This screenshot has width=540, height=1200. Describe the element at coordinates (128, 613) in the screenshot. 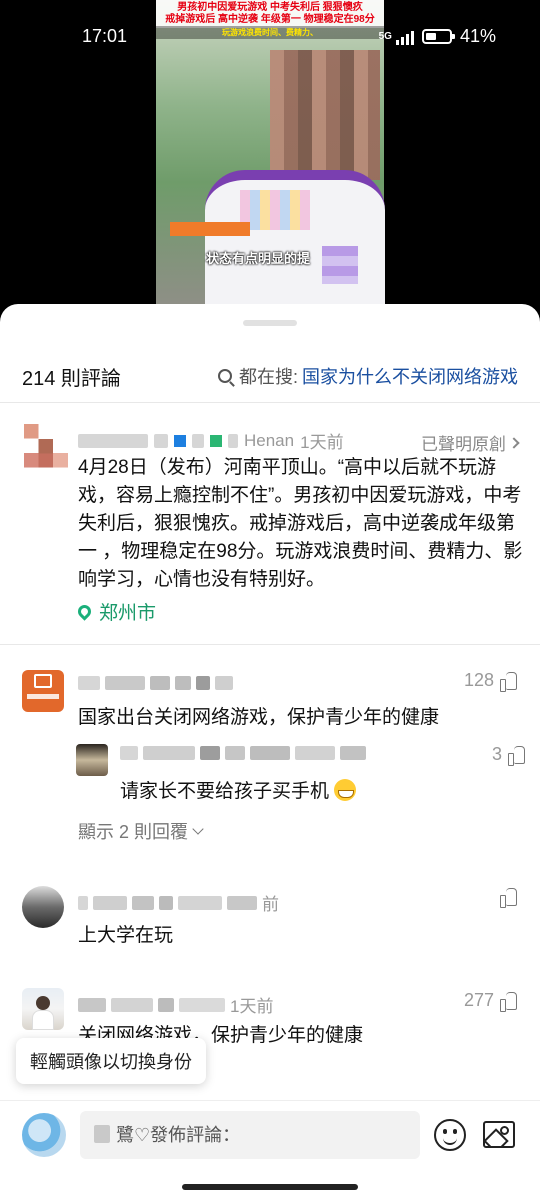

I see `location-label: 郑州市` at that location.